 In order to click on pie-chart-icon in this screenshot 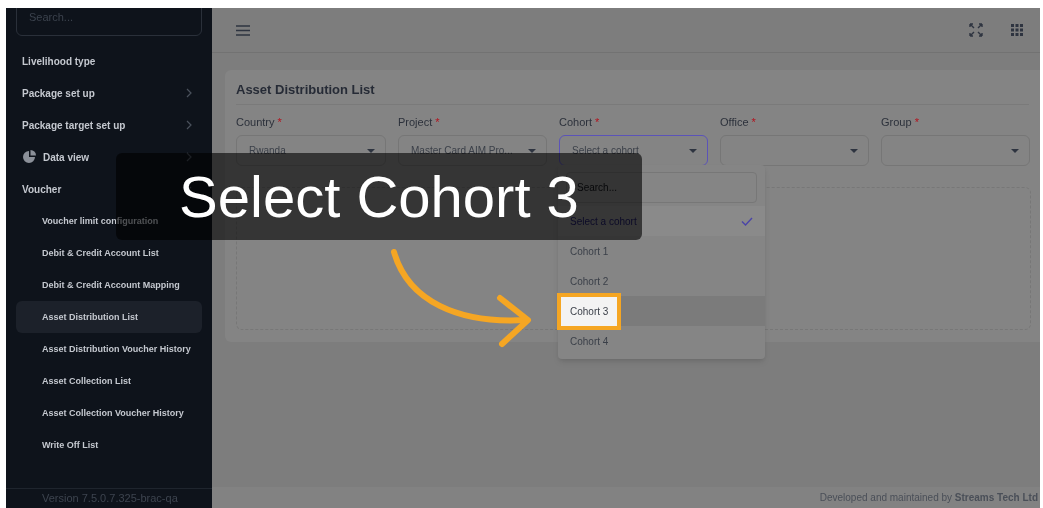, I will do `click(29, 157)`.